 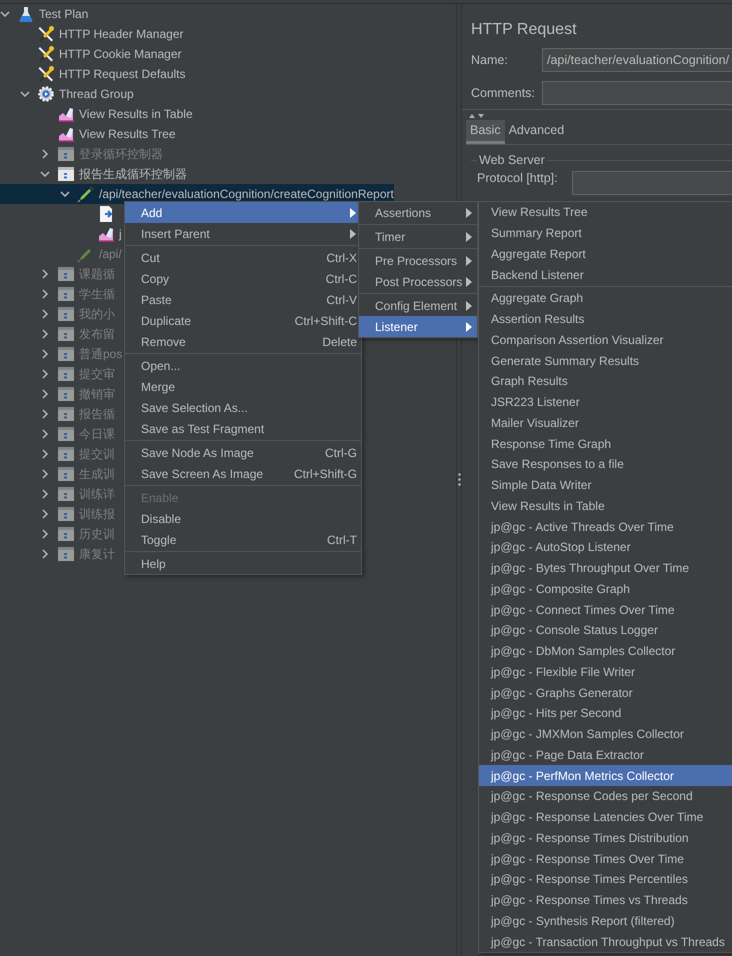 I want to click on menu-item: Assertions, so click(x=418, y=212).